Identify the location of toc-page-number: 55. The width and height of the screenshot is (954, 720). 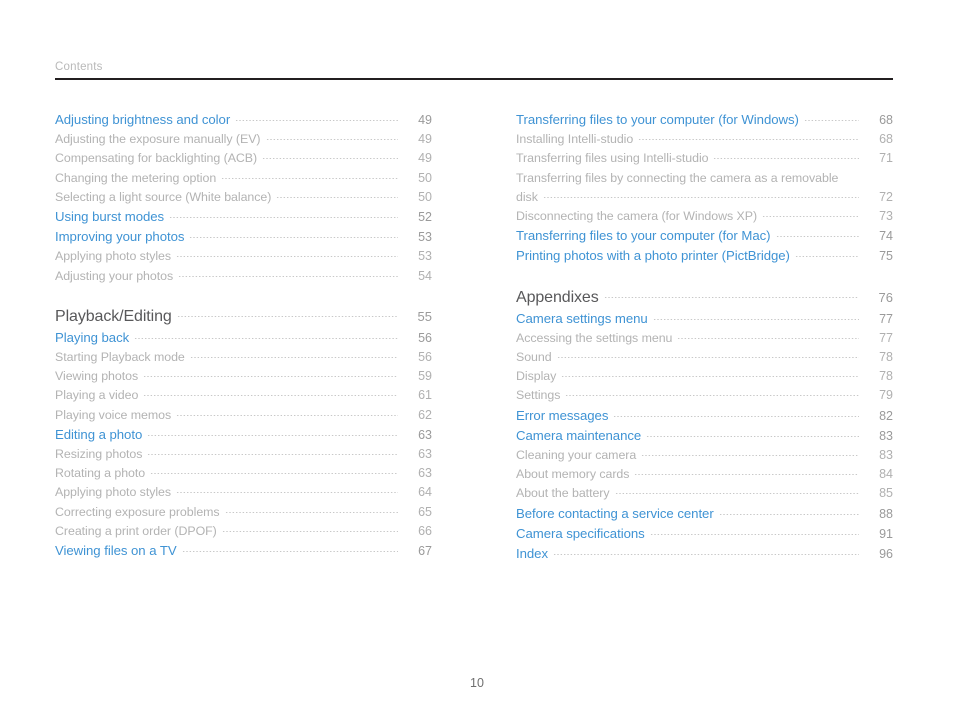
(424, 316).